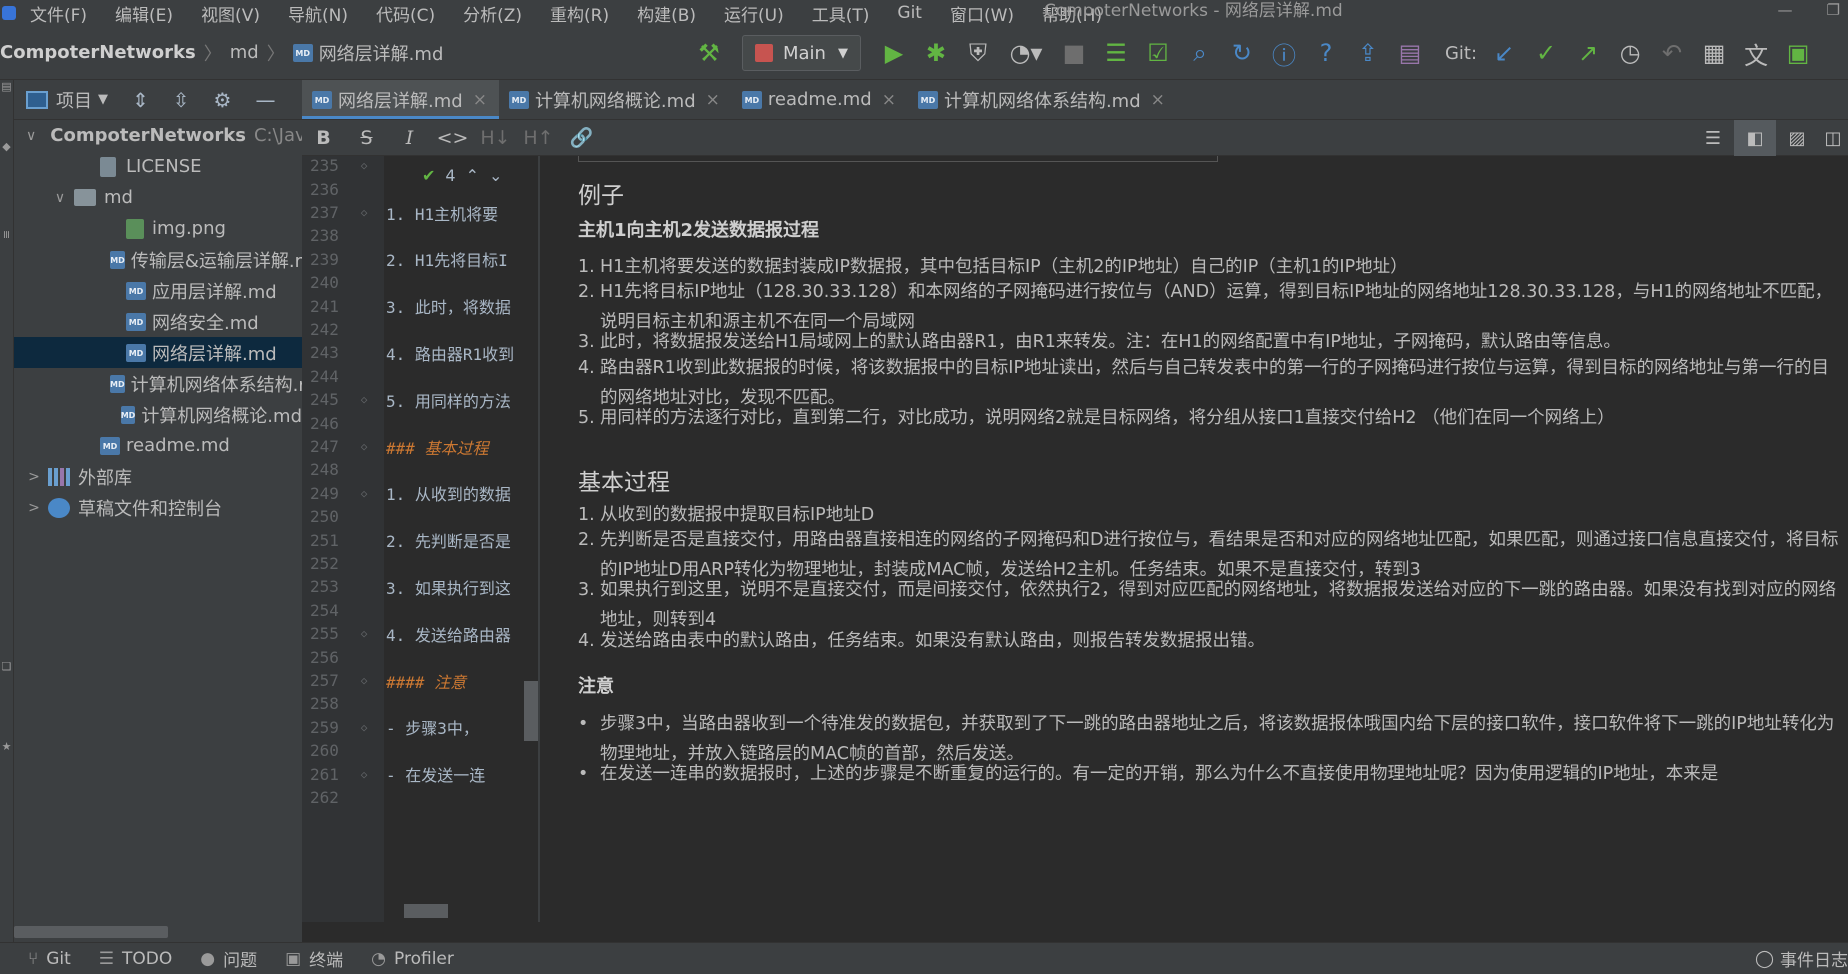  Describe the element at coordinates (820, 99) in the screenshot. I see `editor-tab: MD readme.md ×` at that location.